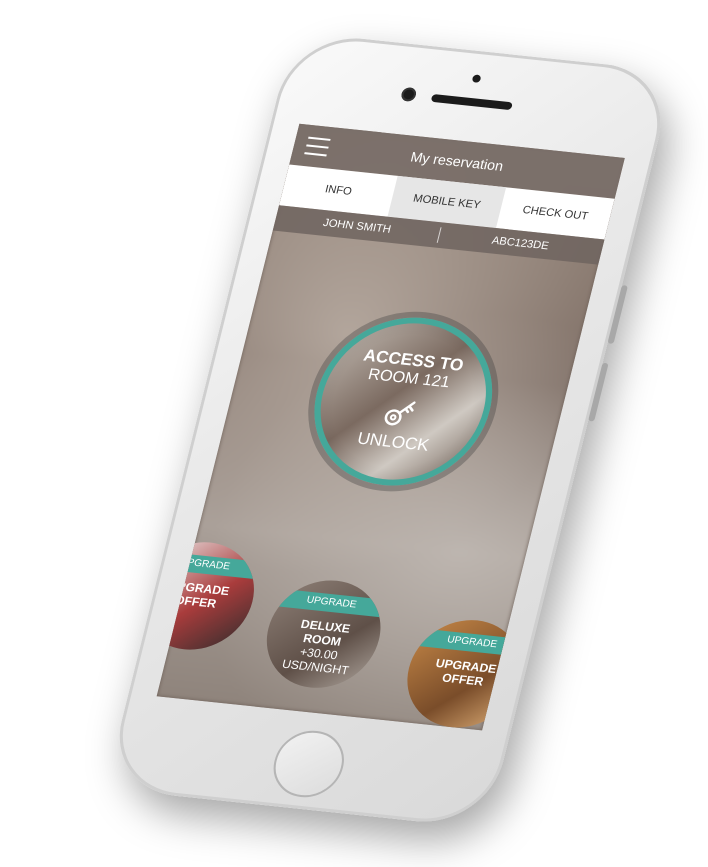  I want to click on volume-button, so click(617, 314).